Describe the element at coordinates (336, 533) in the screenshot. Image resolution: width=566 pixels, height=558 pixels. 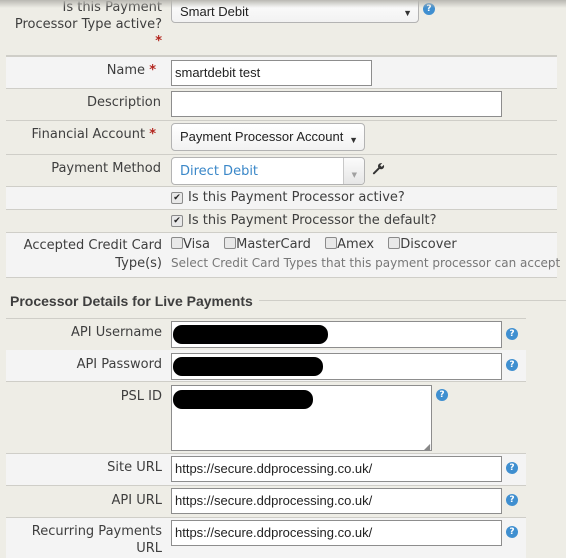
I see `recurring-url-input: https://secure.ddprocessing.co.uk/` at that location.